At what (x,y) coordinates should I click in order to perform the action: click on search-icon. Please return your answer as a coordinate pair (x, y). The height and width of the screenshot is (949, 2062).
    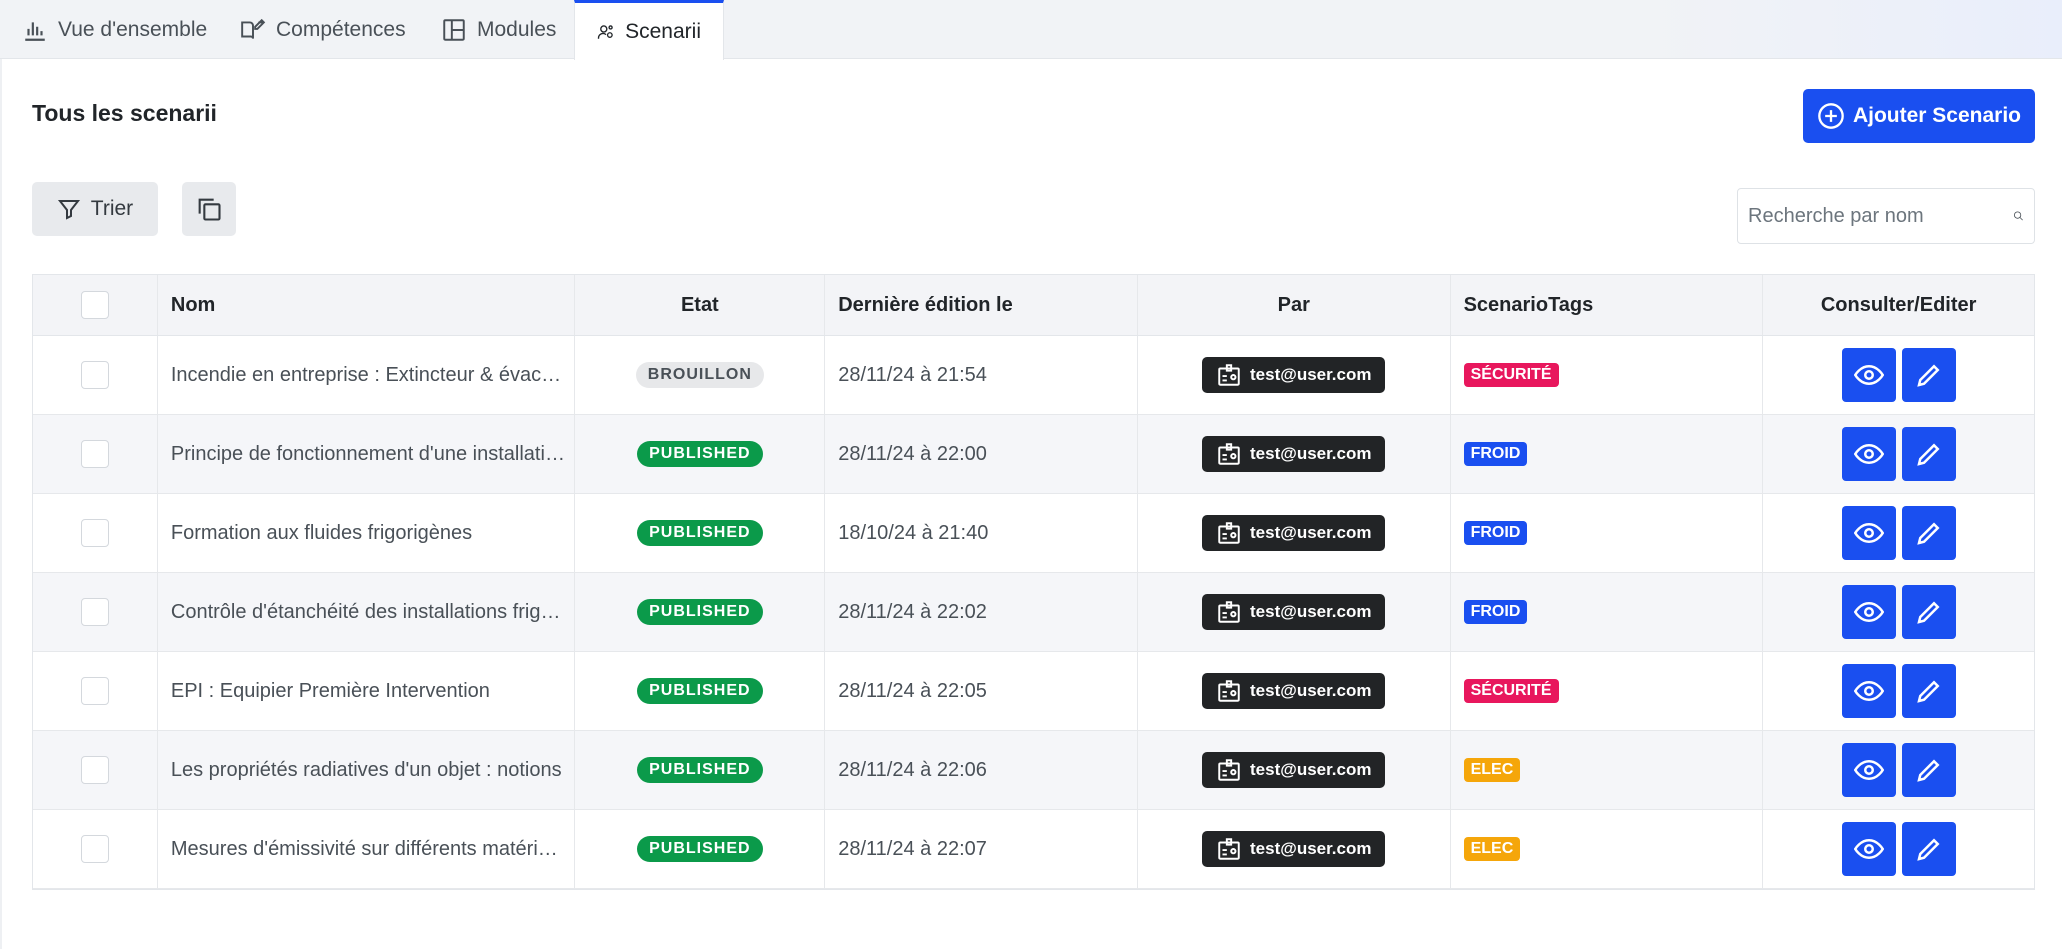
    Looking at the image, I should click on (2018, 216).